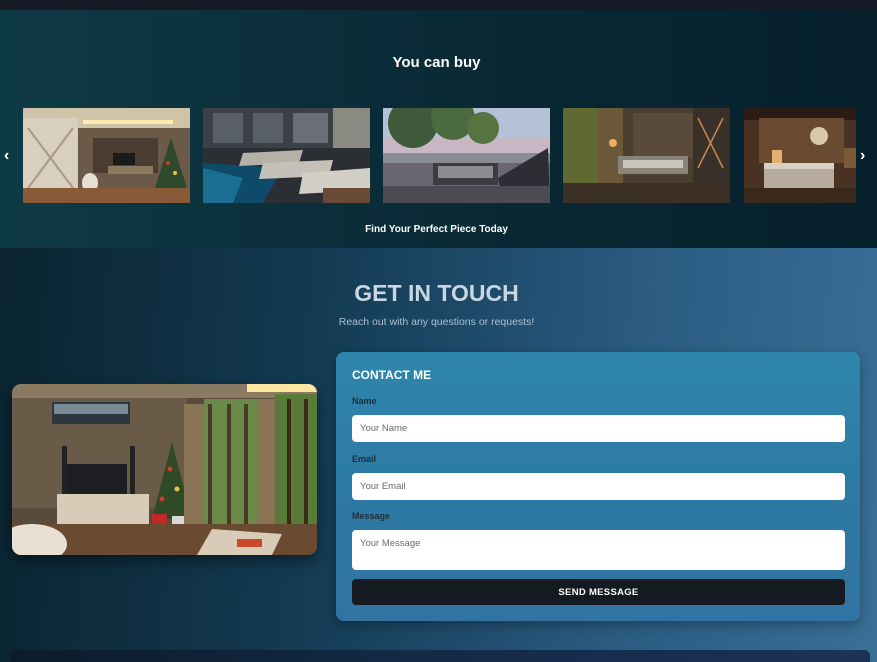 This screenshot has width=877, height=662. What do you see at coordinates (364, 459) in the screenshot?
I see `email-label: Email` at bounding box center [364, 459].